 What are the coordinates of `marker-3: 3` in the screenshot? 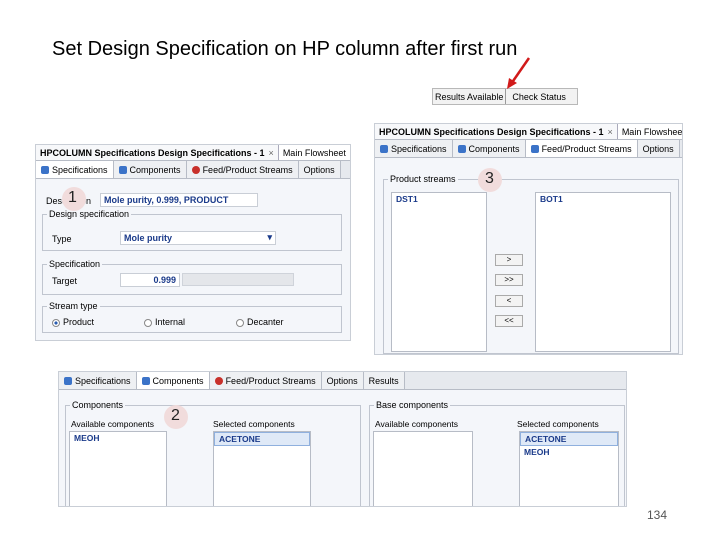 It's located at (489, 178).